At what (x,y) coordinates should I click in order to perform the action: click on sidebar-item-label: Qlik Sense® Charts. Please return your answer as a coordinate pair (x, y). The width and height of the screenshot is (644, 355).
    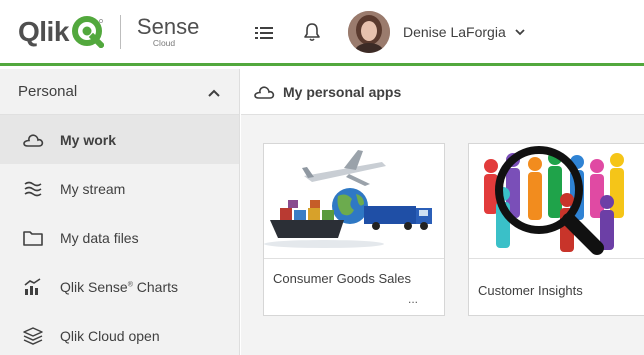
    Looking at the image, I should click on (119, 287).